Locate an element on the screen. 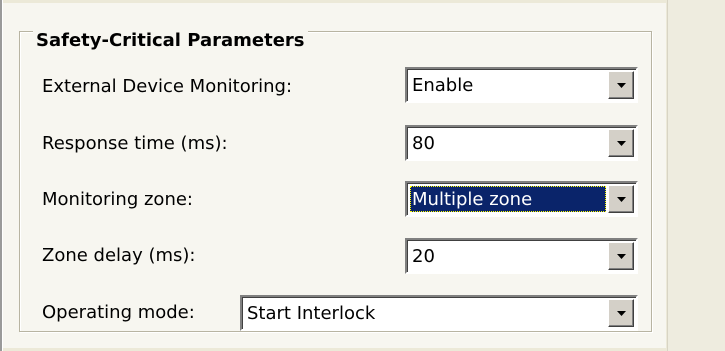  monitoring-zone-value: Multiple zone is located at coordinates (508, 199).